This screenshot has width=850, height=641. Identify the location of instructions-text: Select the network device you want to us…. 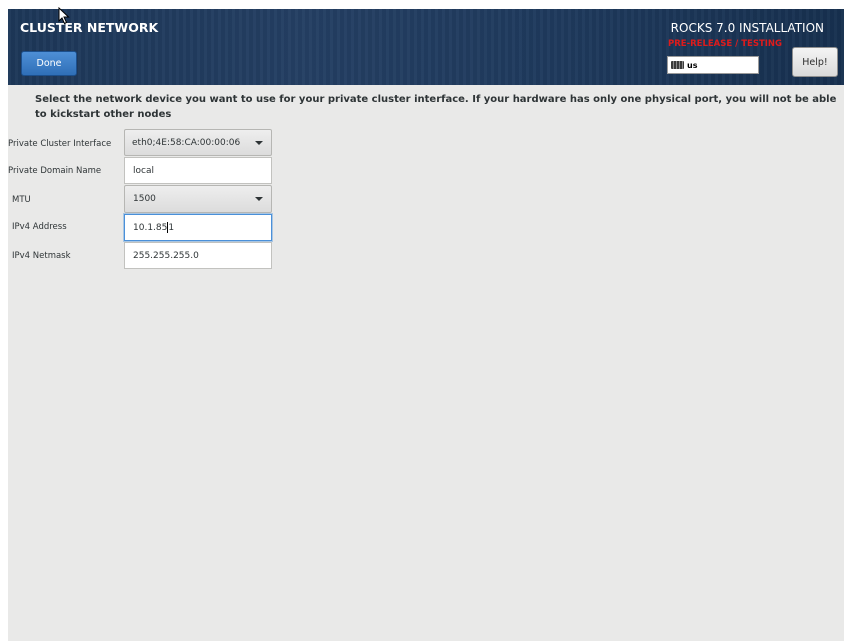
(436, 107).